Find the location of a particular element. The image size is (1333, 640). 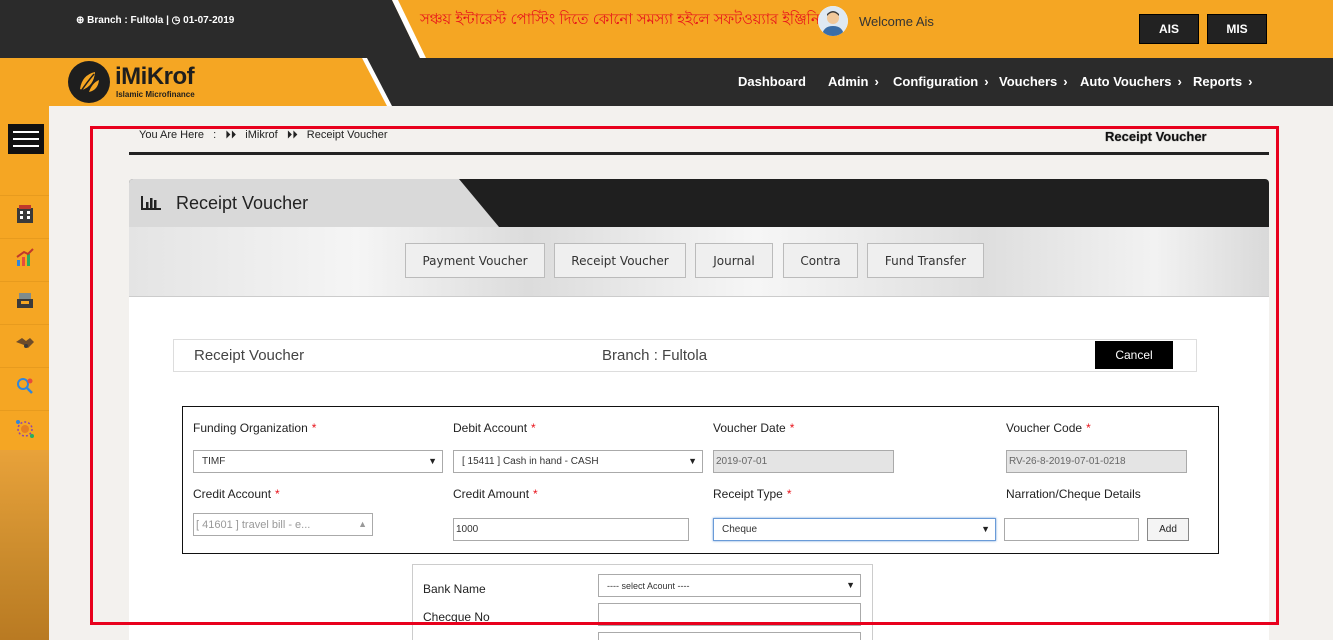

mis-button: MIS is located at coordinates (1237, 29).